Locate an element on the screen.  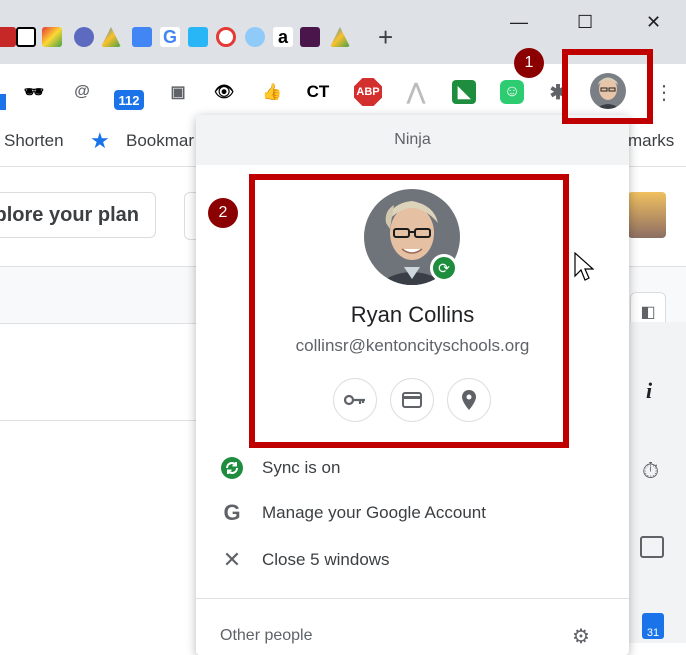
new-tab-button: + is located at coordinates (385, 37).